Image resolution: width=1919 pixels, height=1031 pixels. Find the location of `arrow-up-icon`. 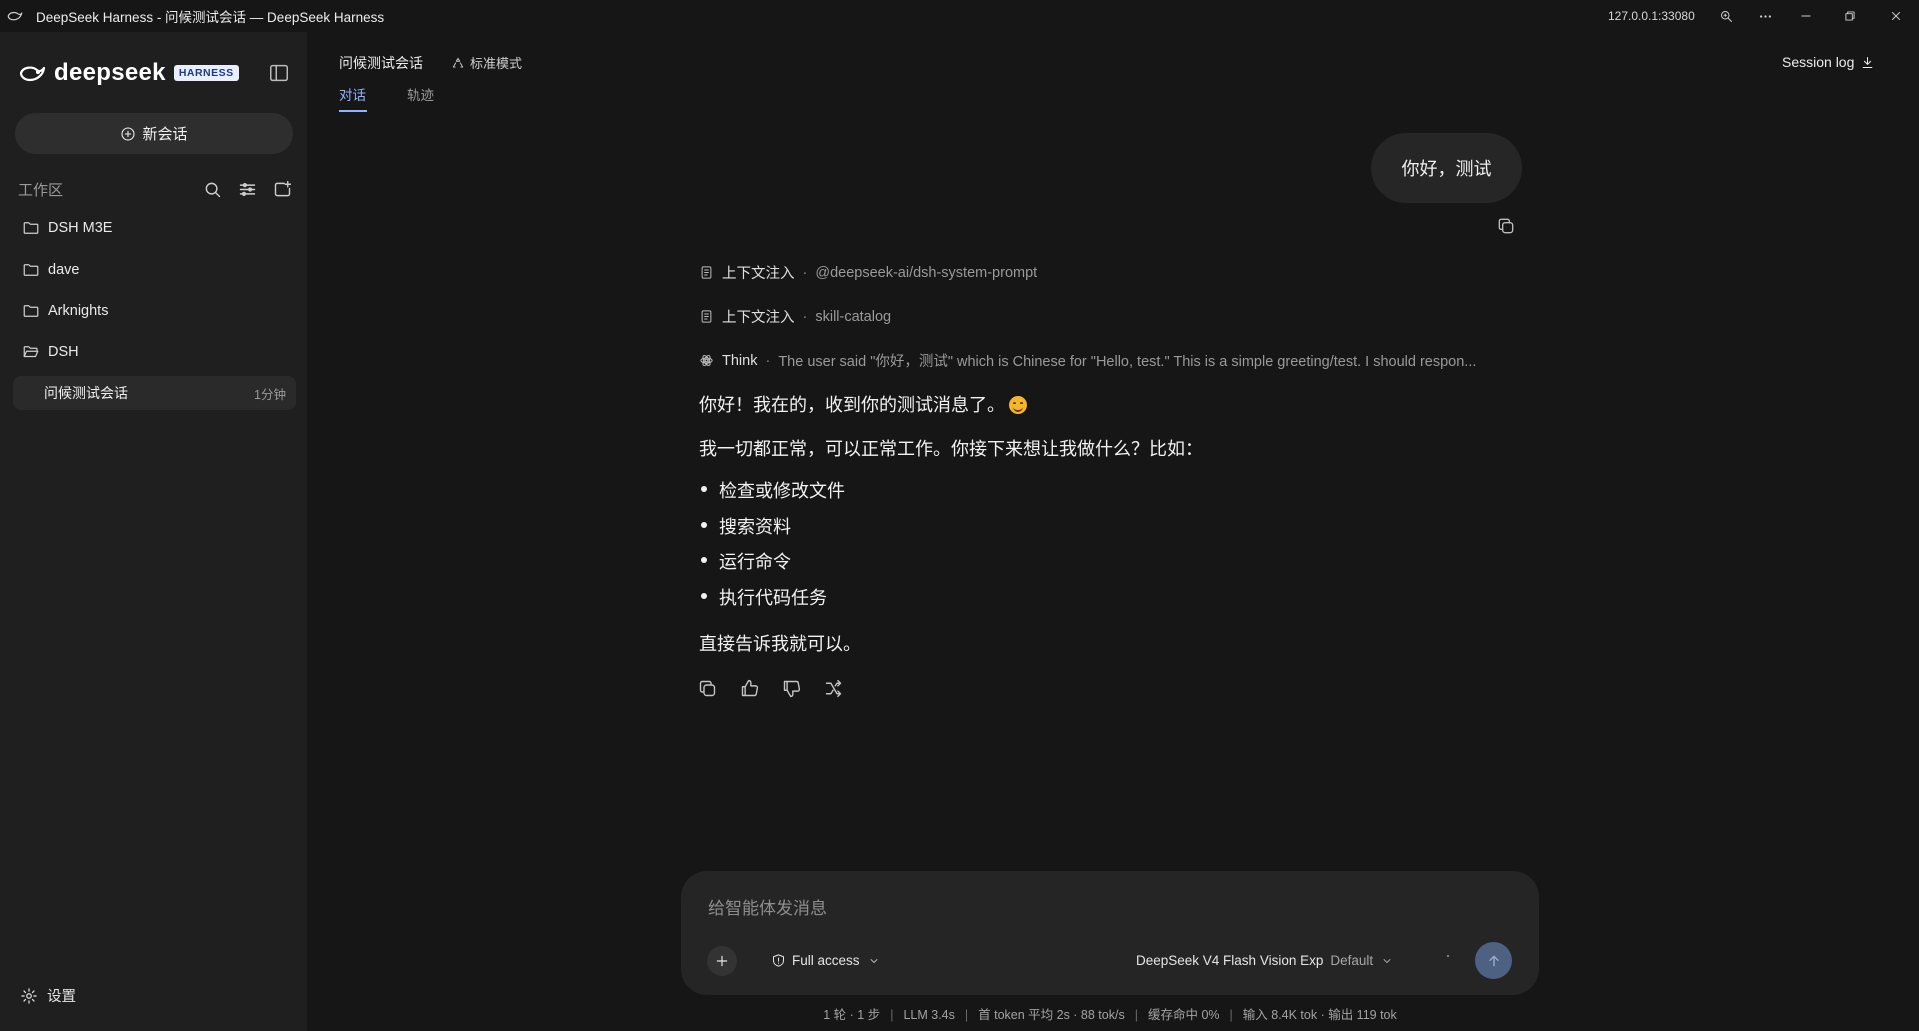

arrow-up-icon is located at coordinates (1494, 961).